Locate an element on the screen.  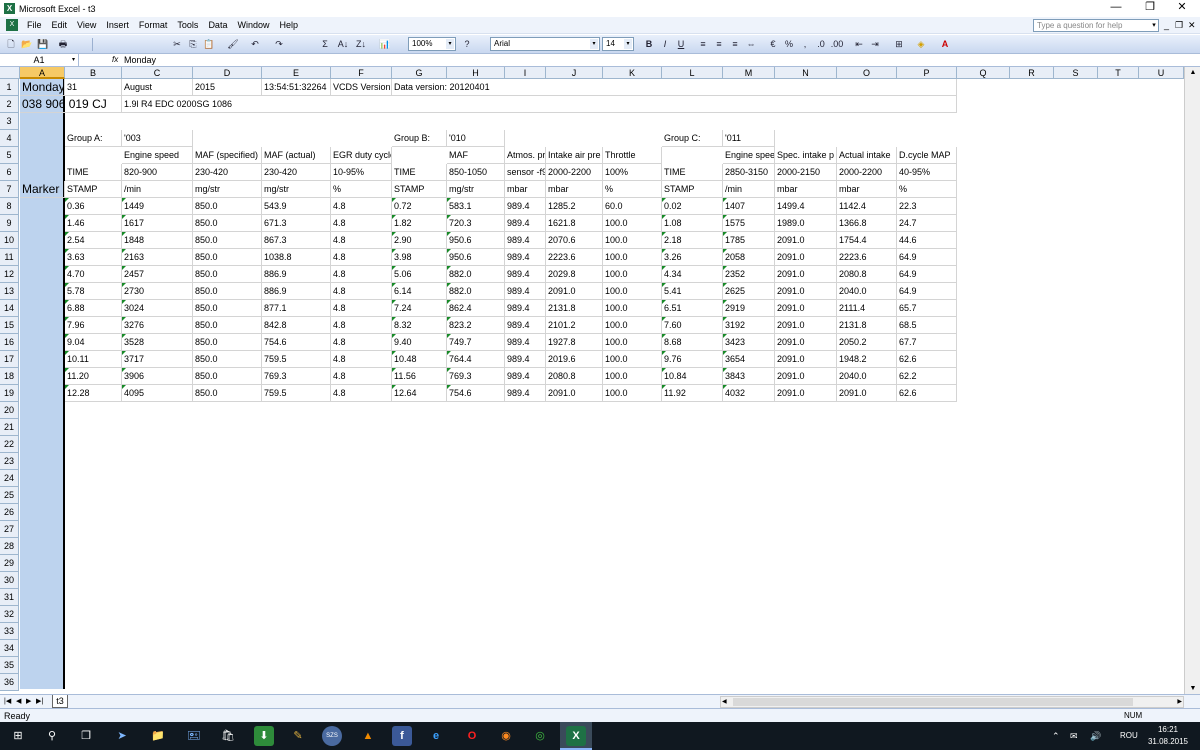
copy-icon: ⎘ is located at coordinates (193, 44).